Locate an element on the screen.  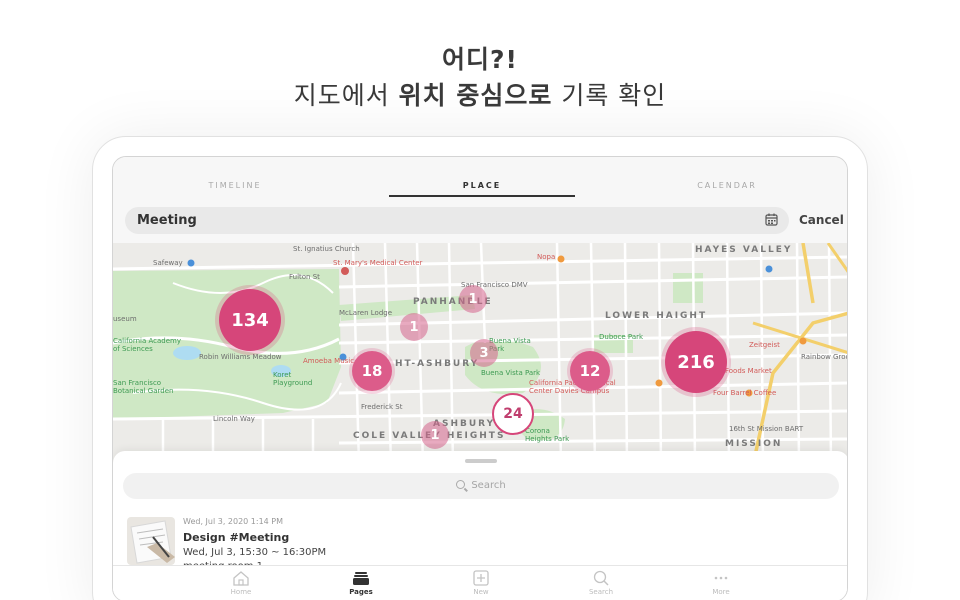
headline-subtitle: 지도에서 위치 중심으로 기록 확인 is located at coordinates (480, 94).